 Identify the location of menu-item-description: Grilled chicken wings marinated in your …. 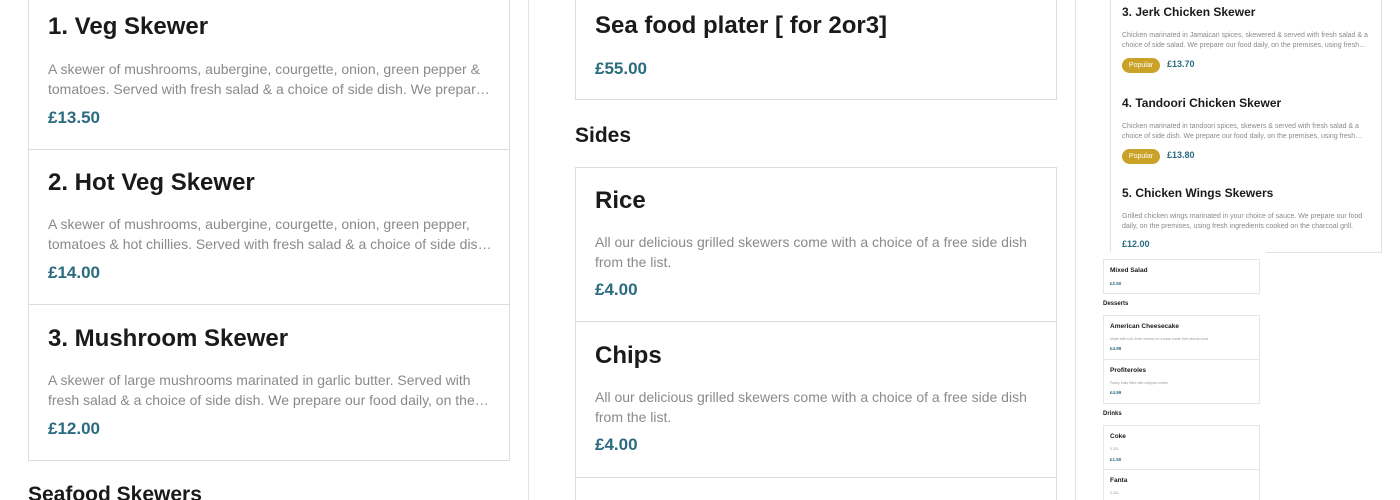
(1242, 221).